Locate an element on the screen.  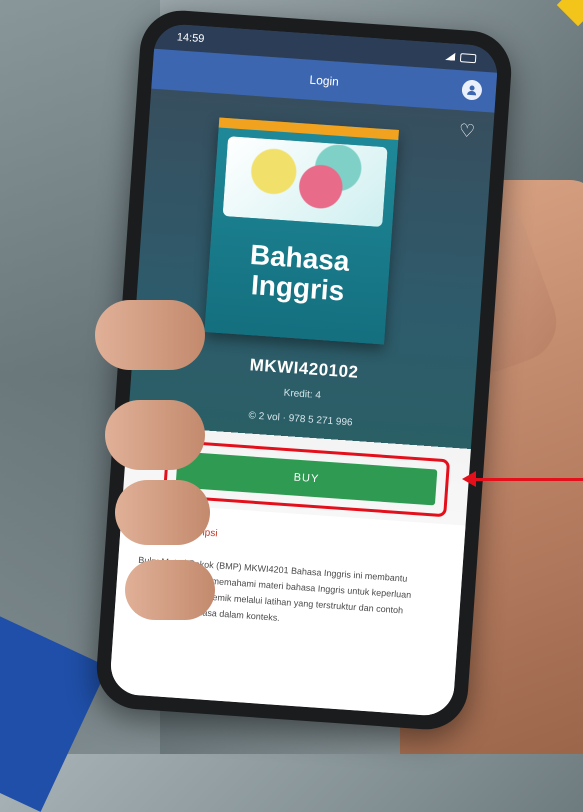
battery-icon is located at coordinates (468, 57).